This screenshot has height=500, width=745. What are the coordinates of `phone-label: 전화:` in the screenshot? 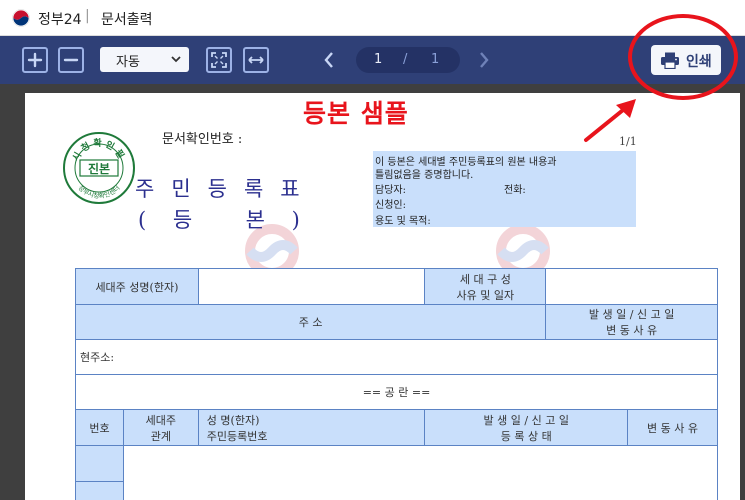 It's located at (515, 190).